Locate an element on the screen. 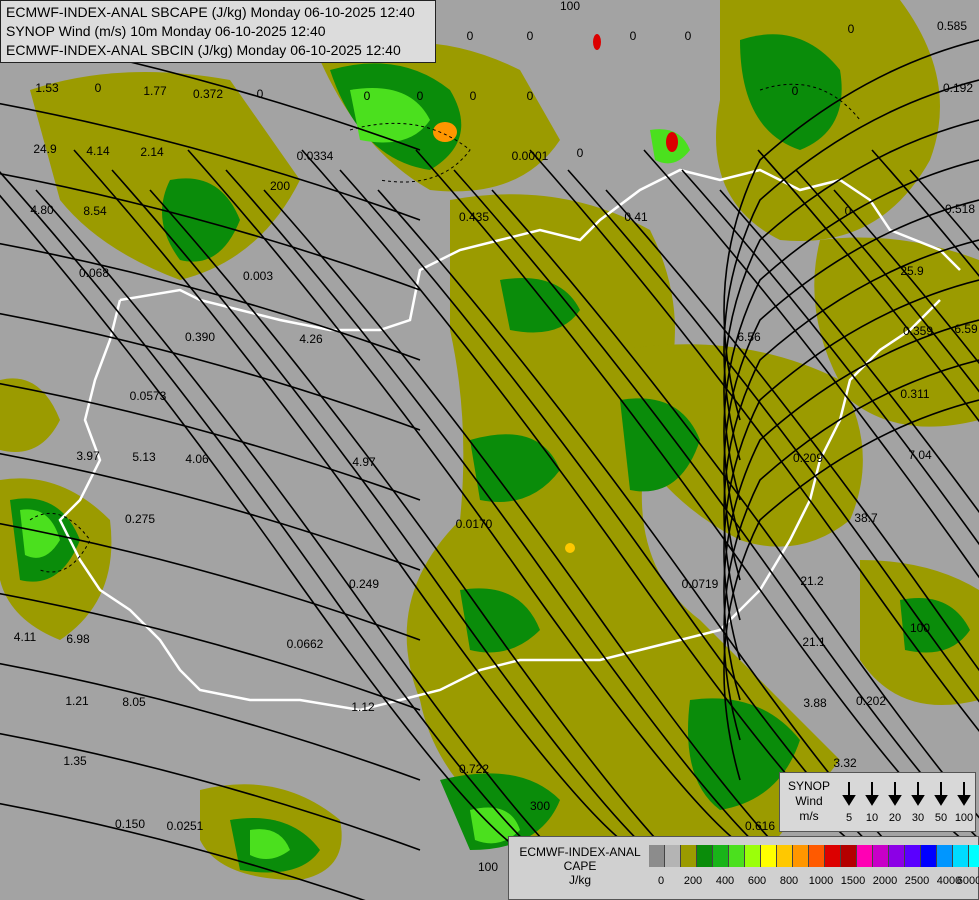  cin-value-label: 0.209 is located at coordinates (808, 458).